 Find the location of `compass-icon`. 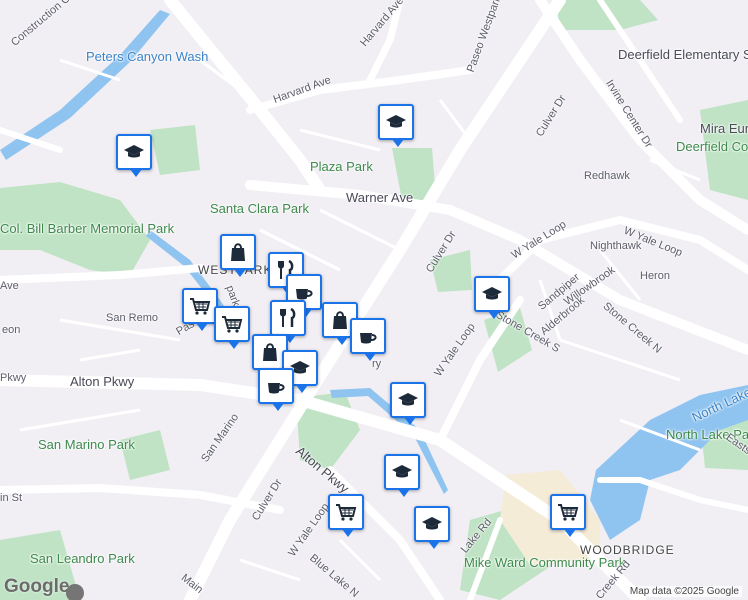

compass-icon is located at coordinates (75, 592).